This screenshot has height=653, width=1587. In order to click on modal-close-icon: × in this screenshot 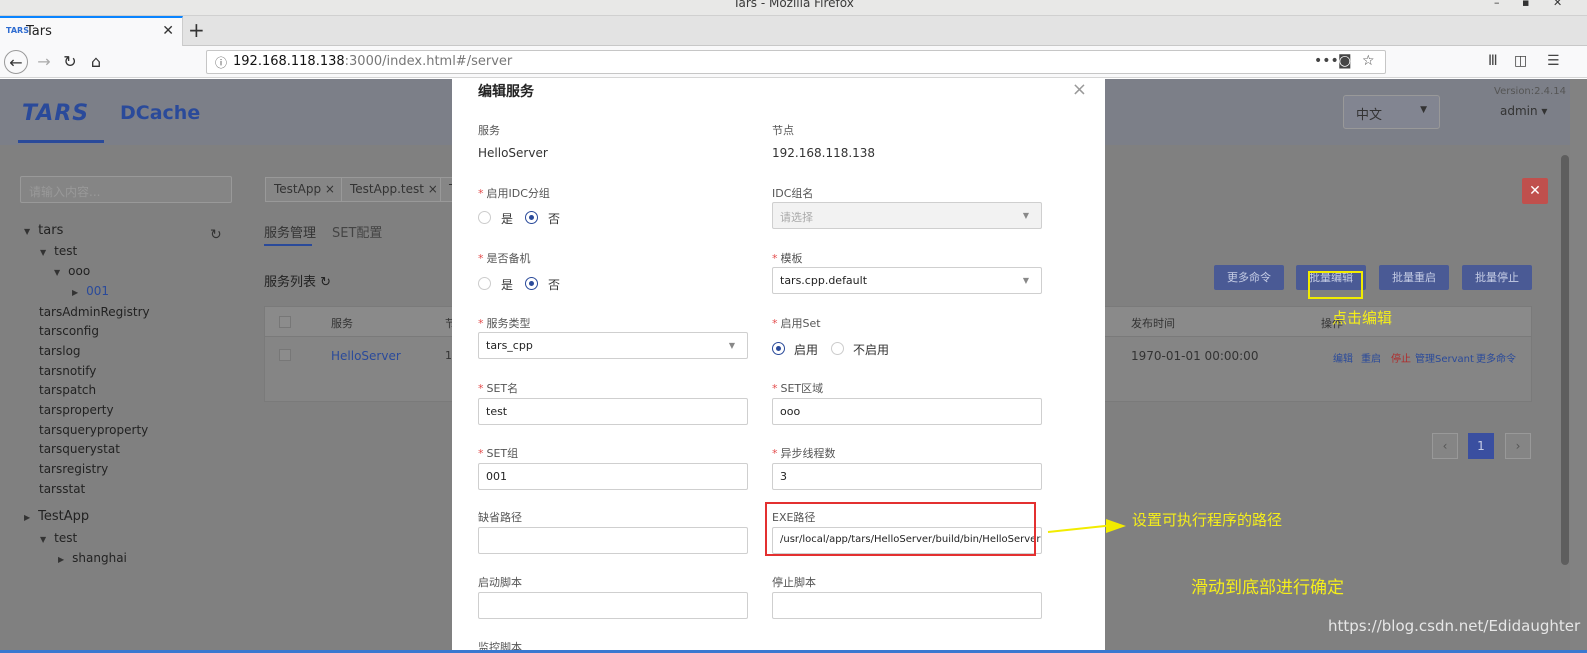, I will do `click(1079, 89)`.